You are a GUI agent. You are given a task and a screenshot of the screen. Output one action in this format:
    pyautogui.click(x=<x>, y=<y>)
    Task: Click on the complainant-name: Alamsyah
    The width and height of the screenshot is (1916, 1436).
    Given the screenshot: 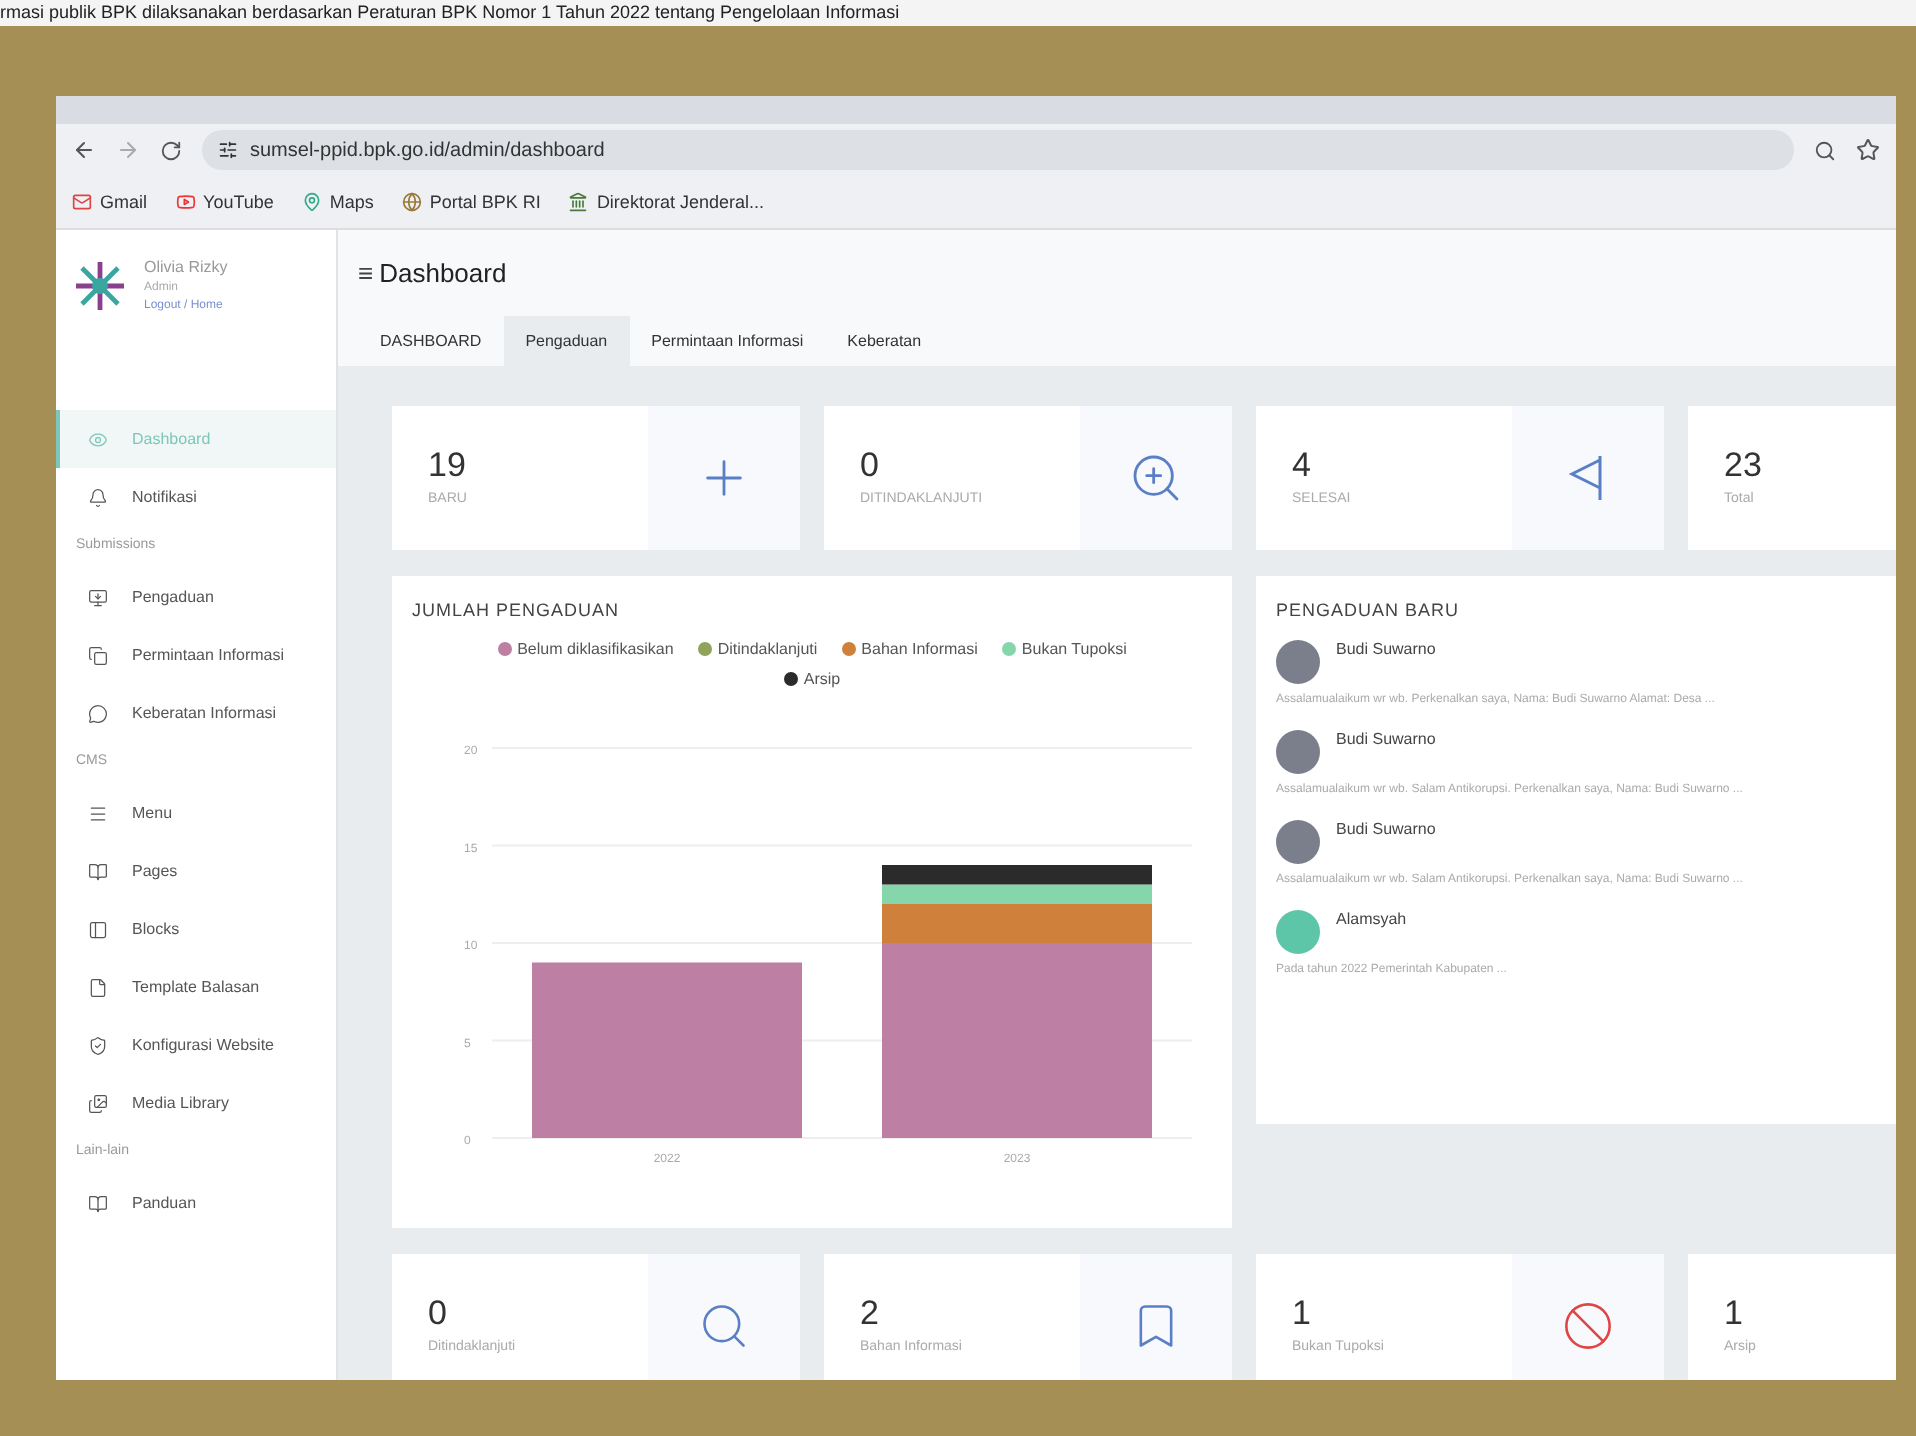 What is the action you would take?
    pyautogui.click(x=1371, y=932)
    